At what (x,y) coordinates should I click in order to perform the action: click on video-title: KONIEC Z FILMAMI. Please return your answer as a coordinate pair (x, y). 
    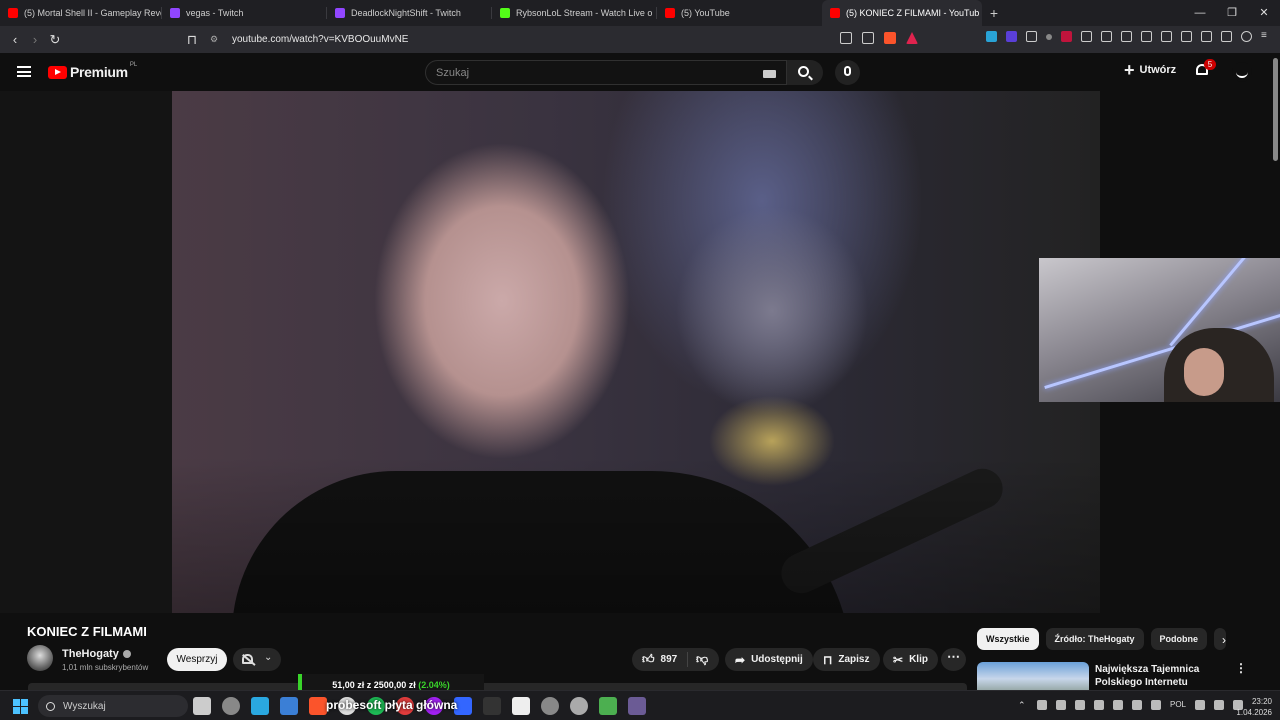
    Looking at the image, I should click on (87, 631).